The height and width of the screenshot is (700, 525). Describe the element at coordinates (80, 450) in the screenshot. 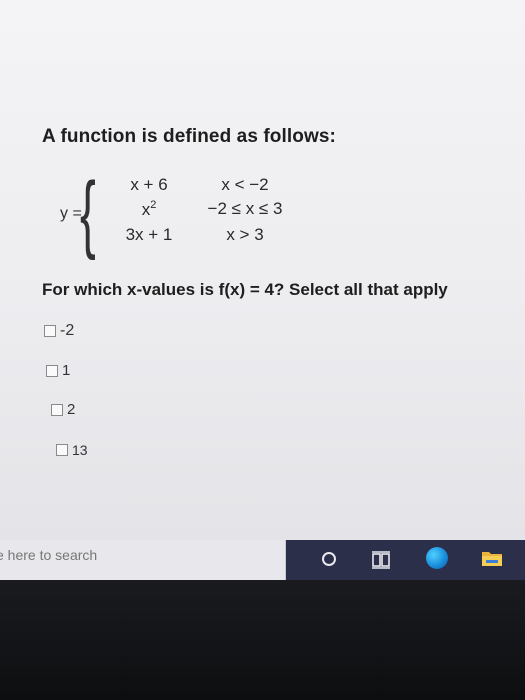

I see `option-label: 13` at that location.